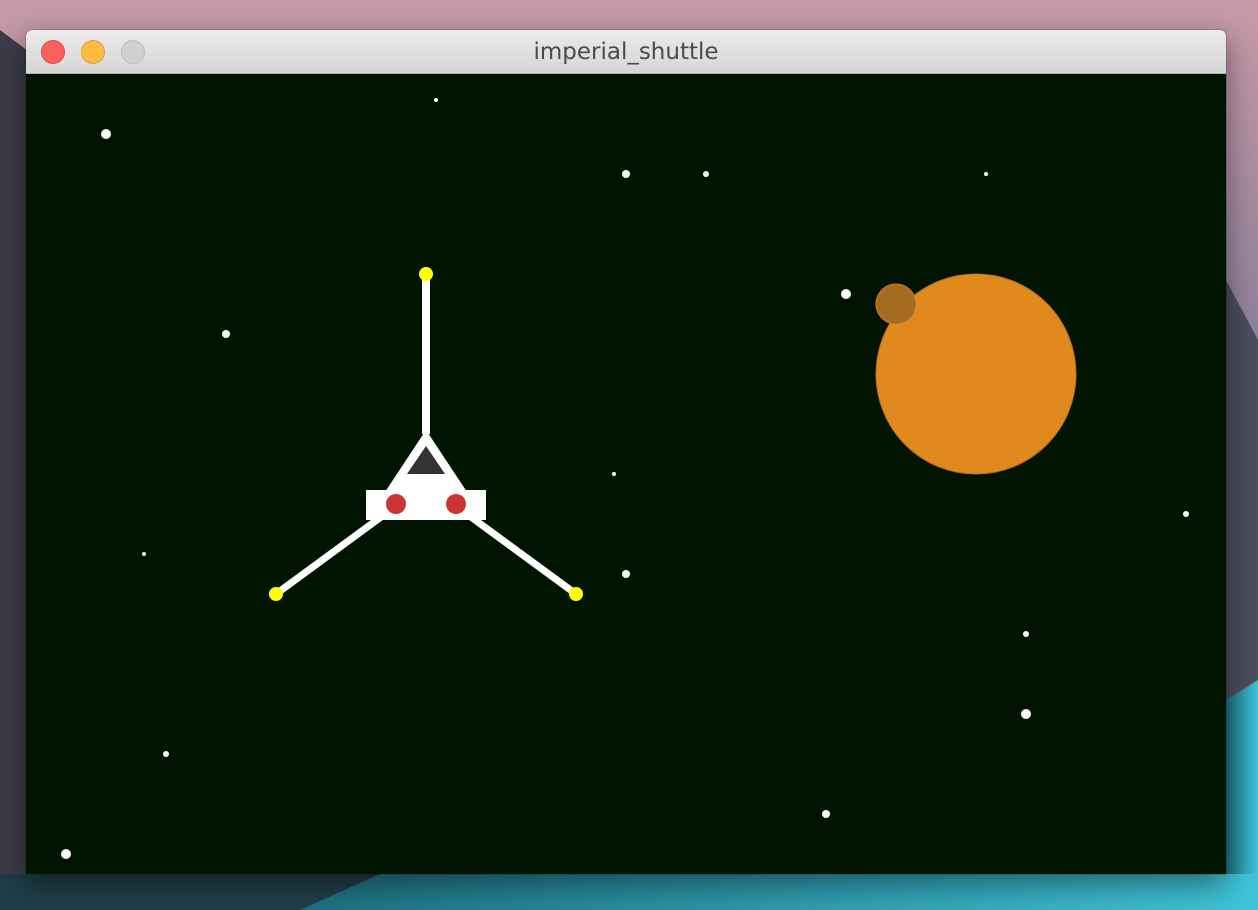  Describe the element at coordinates (896, 304) in the screenshot. I see `moon` at that location.